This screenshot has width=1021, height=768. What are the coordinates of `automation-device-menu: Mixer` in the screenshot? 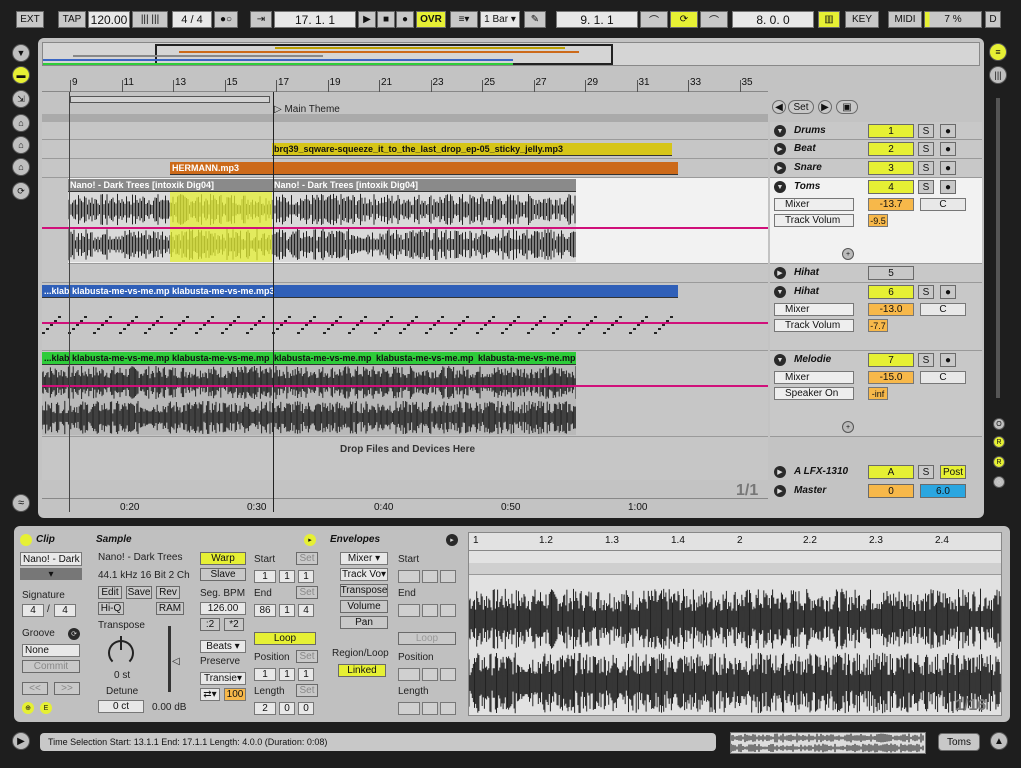 It's located at (814, 377).